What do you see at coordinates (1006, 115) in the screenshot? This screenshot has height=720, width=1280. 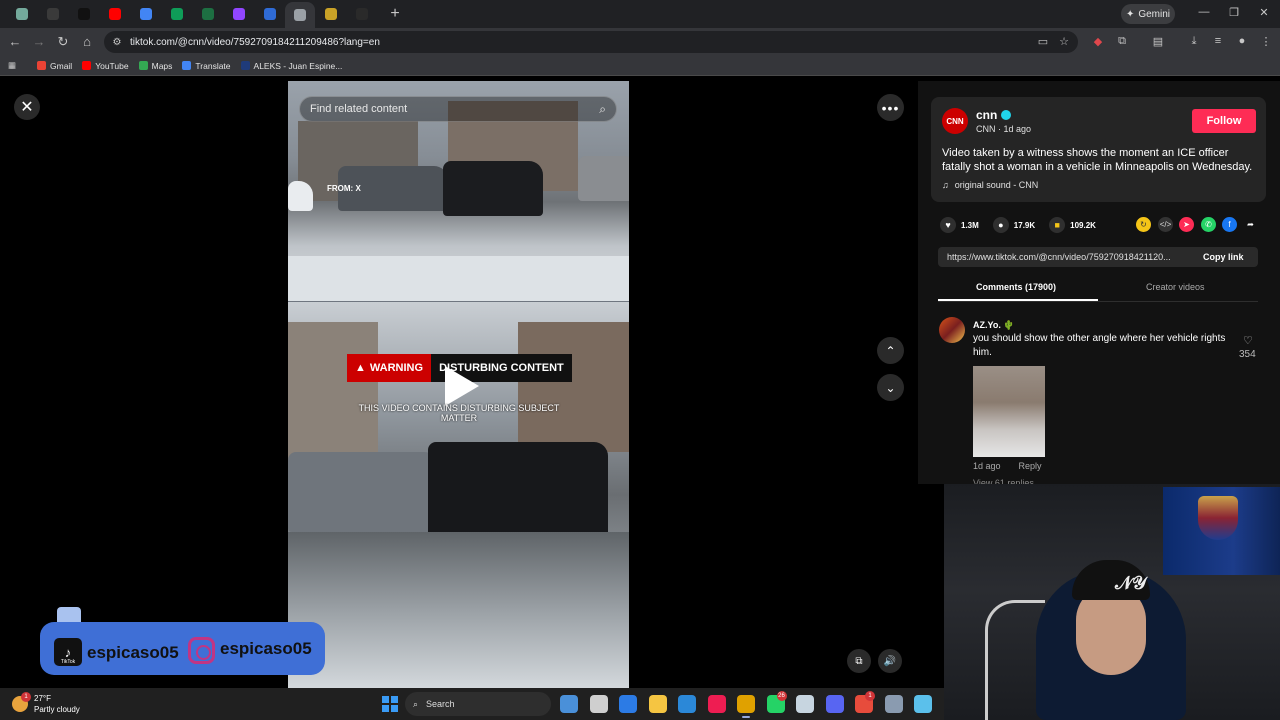 I see `verified-badge-icon` at bounding box center [1006, 115].